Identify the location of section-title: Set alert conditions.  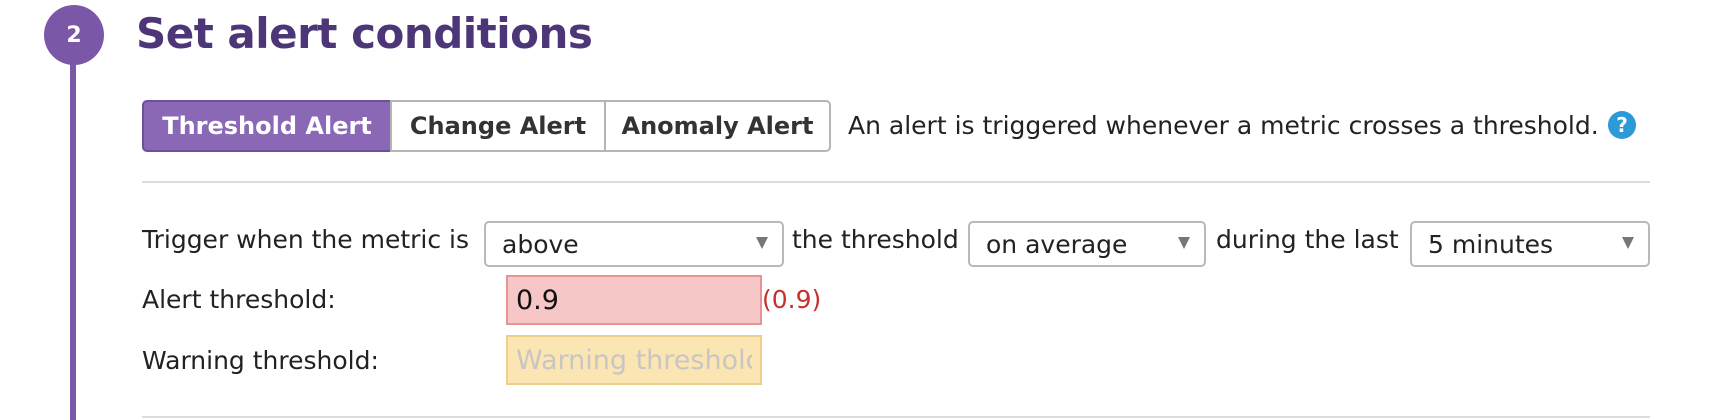
(364, 33).